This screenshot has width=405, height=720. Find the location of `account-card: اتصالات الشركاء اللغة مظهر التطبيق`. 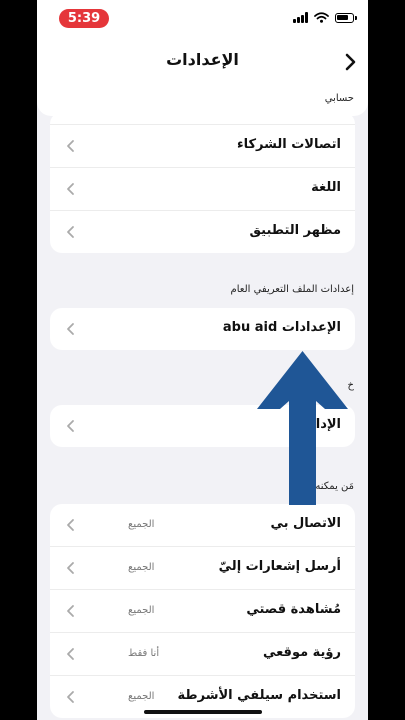

account-card: اتصالات الشركاء اللغة مظهر التطبيق is located at coordinates (202, 182).